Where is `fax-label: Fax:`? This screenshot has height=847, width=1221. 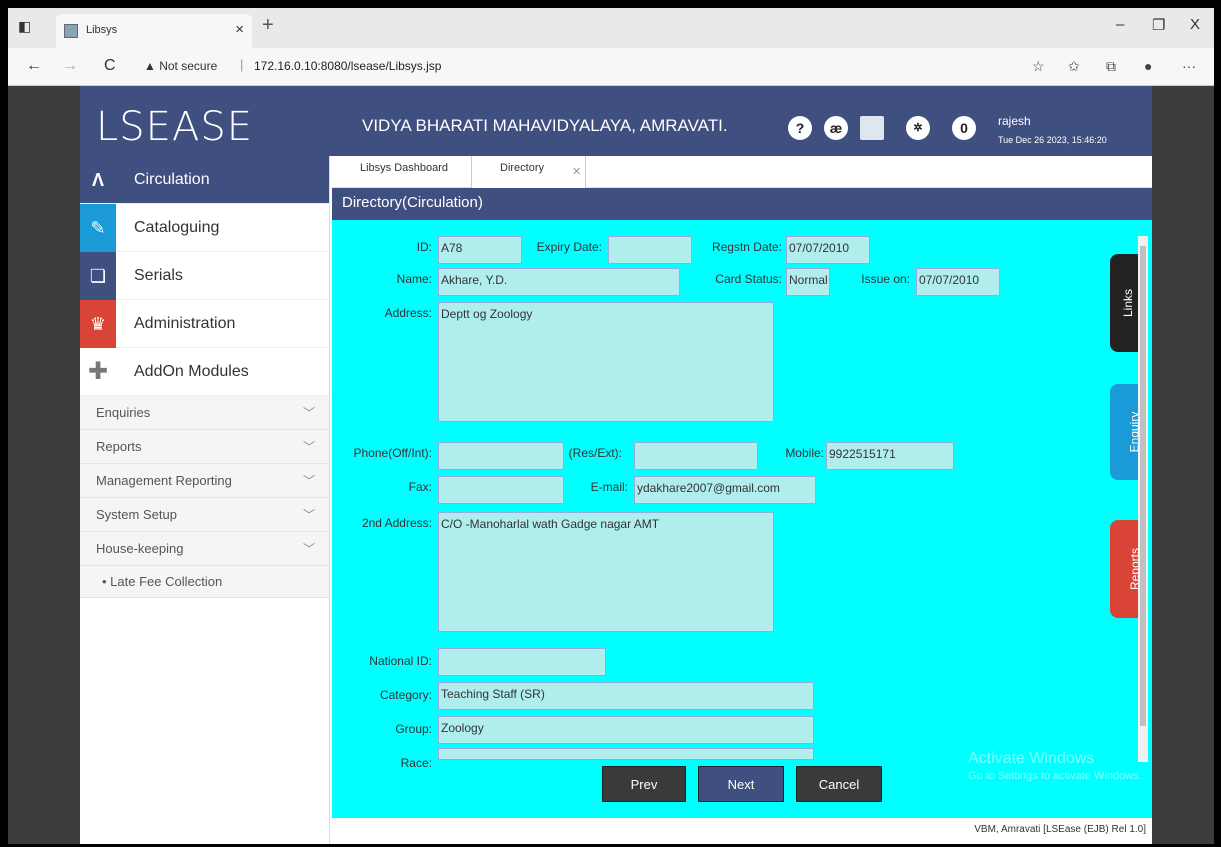 fax-label: Fax: is located at coordinates (420, 487).